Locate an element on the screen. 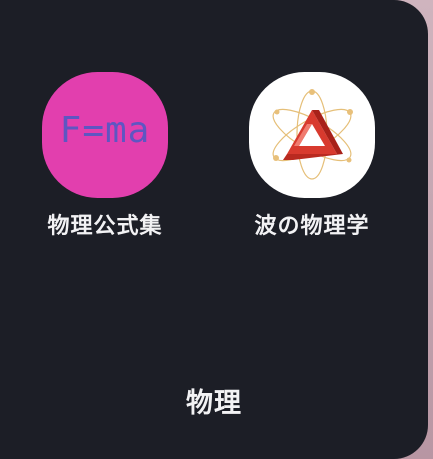 The width and height of the screenshot is (433, 459). atom-penrose-triangle-icon is located at coordinates (312, 135).